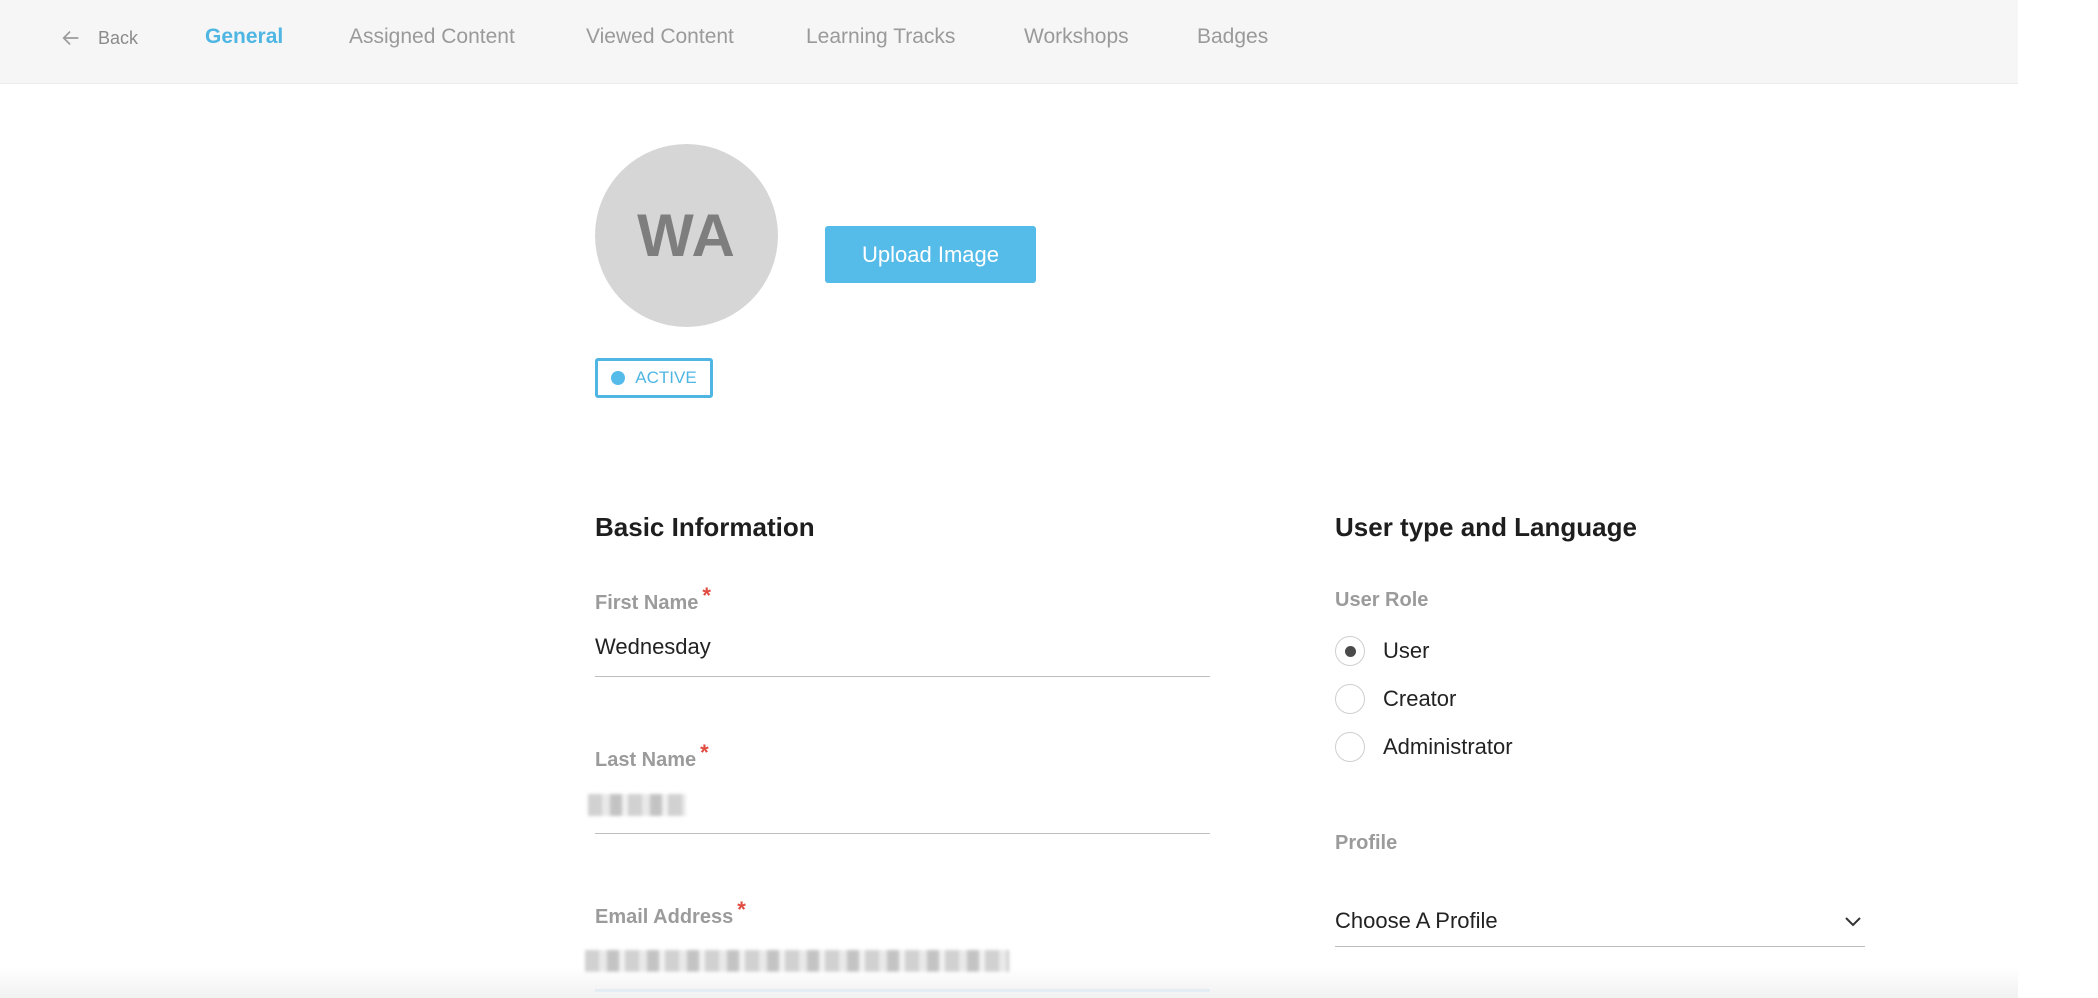  Describe the element at coordinates (1600, 921) in the screenshot. I see `profile-dropdown: Choose A Profile` at that location.